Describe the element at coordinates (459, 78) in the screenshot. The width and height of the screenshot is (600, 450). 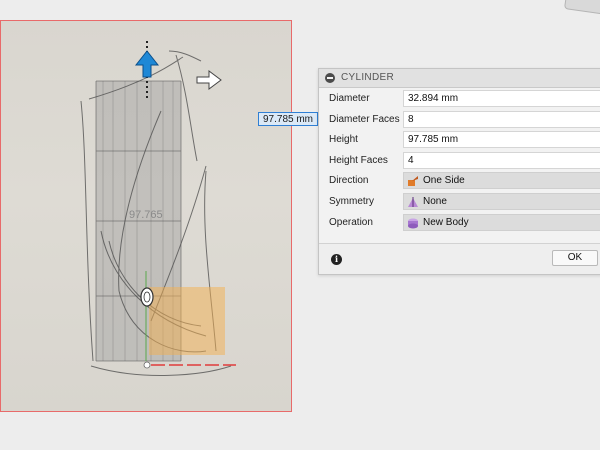
I see `dialog-header: CYLINDER` at that location.